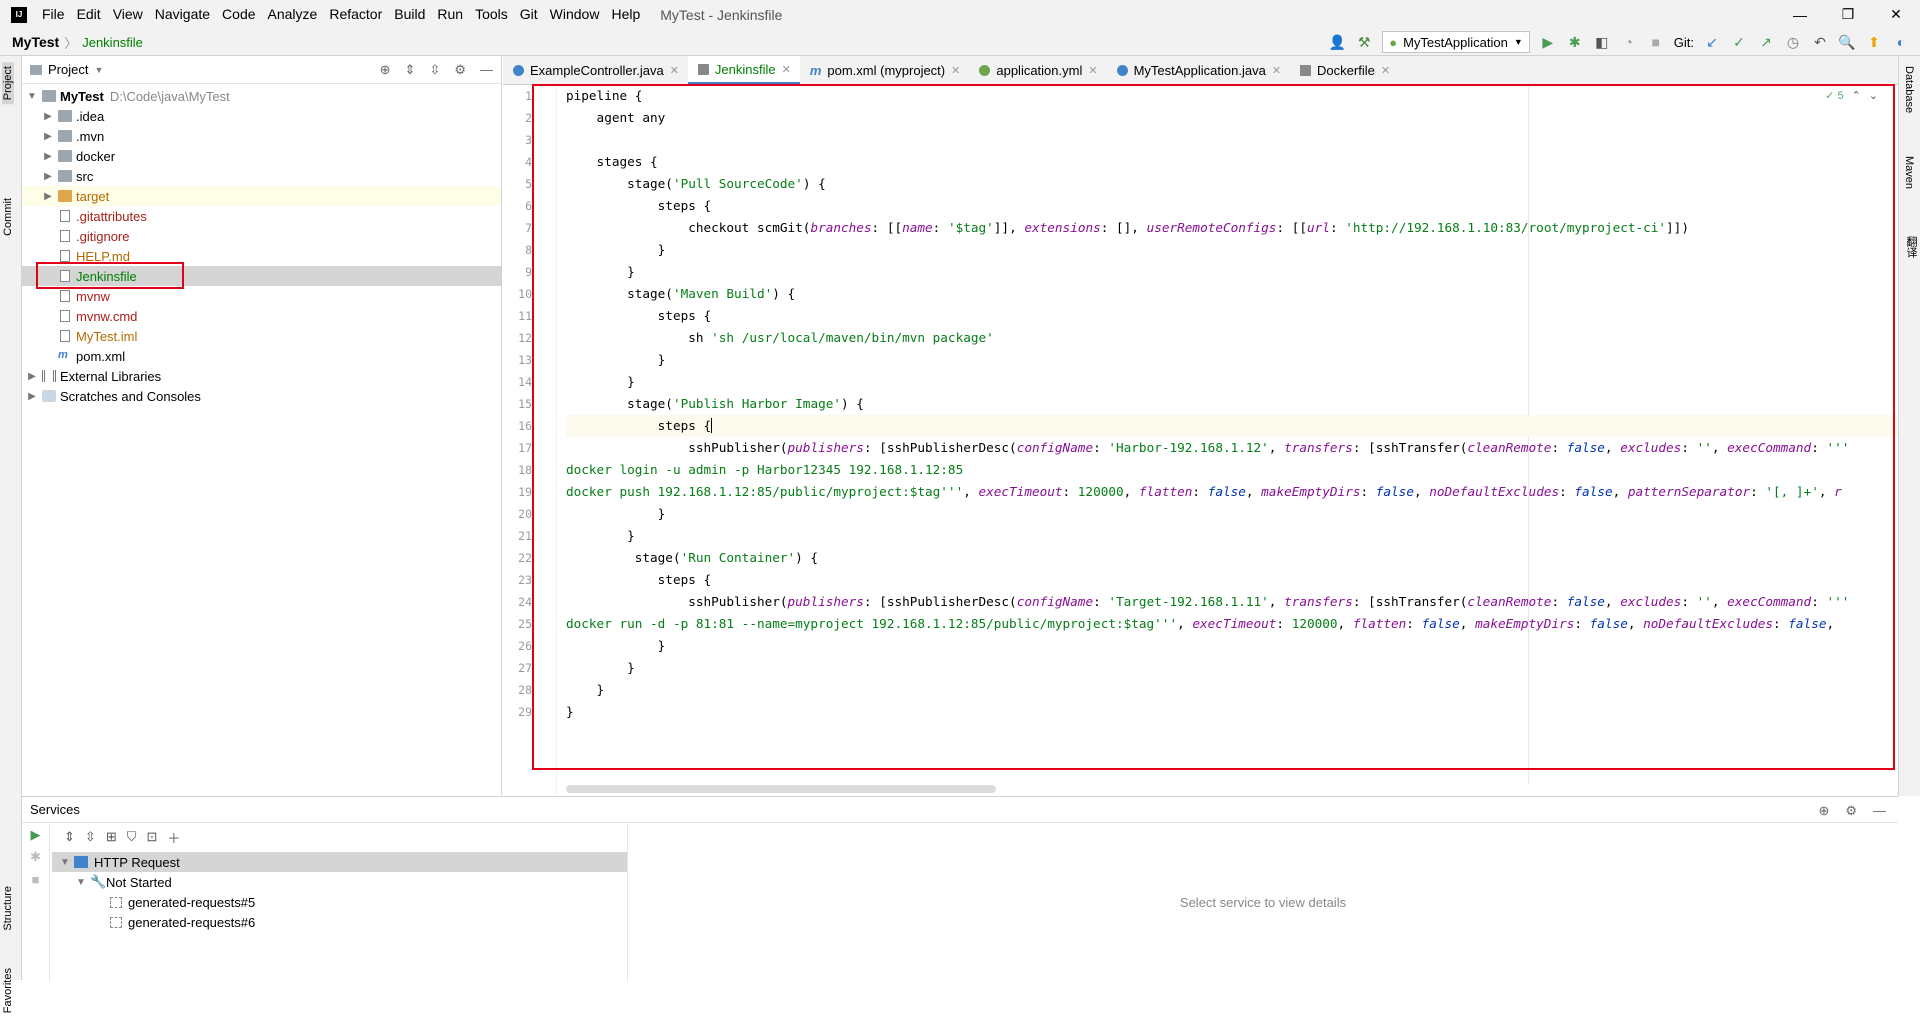  Describe the element at coordinates (1037, 70) in the screenshot. I see `tab-application-yml: application.yml ✕` at that location.